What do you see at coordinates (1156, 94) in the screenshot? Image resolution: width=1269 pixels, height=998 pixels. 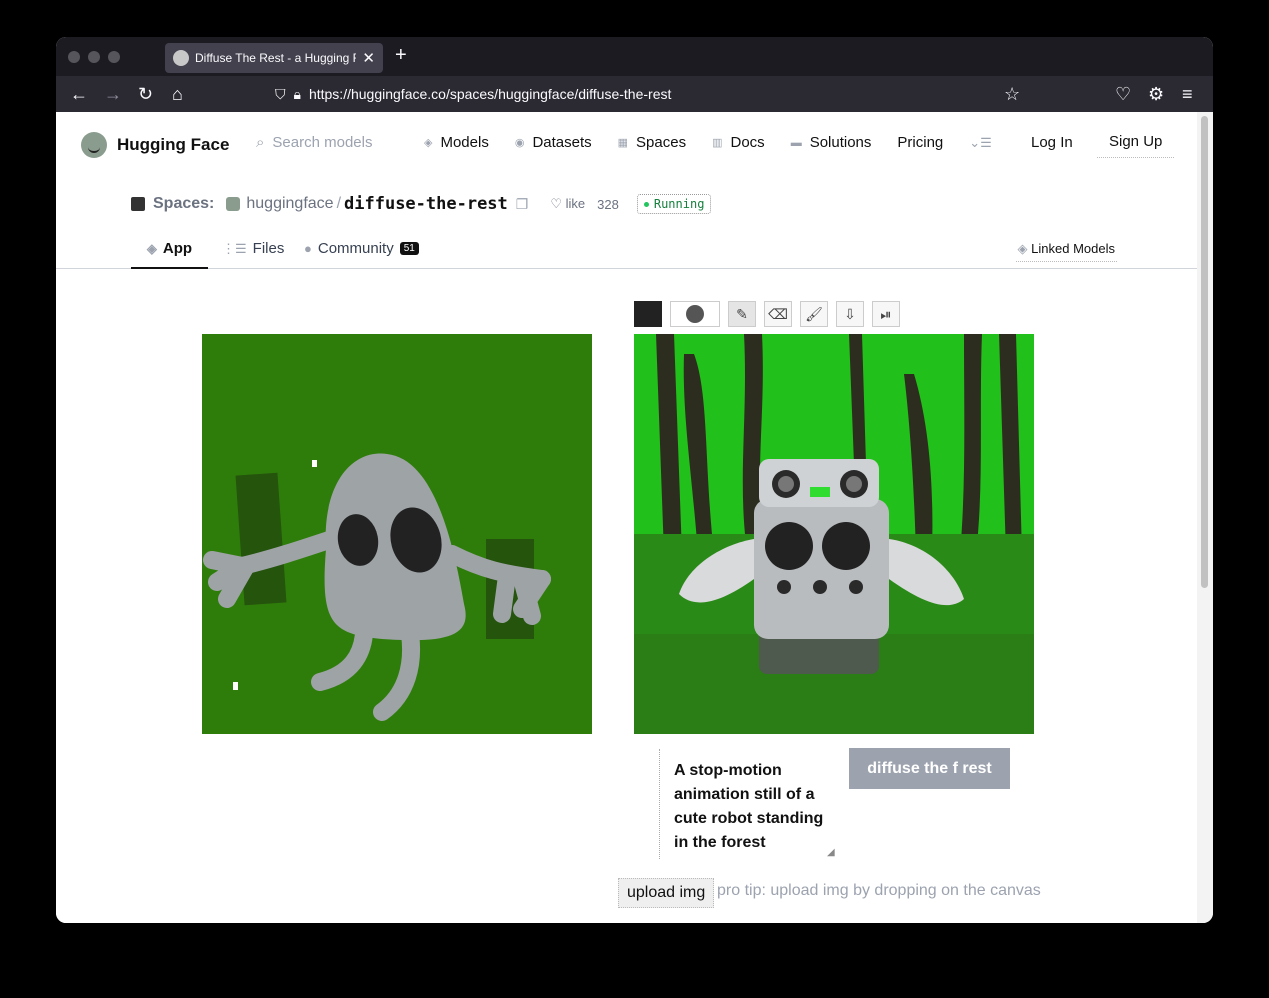 I see `gear-icon: ⚙` at bounding box center [1156, 94].